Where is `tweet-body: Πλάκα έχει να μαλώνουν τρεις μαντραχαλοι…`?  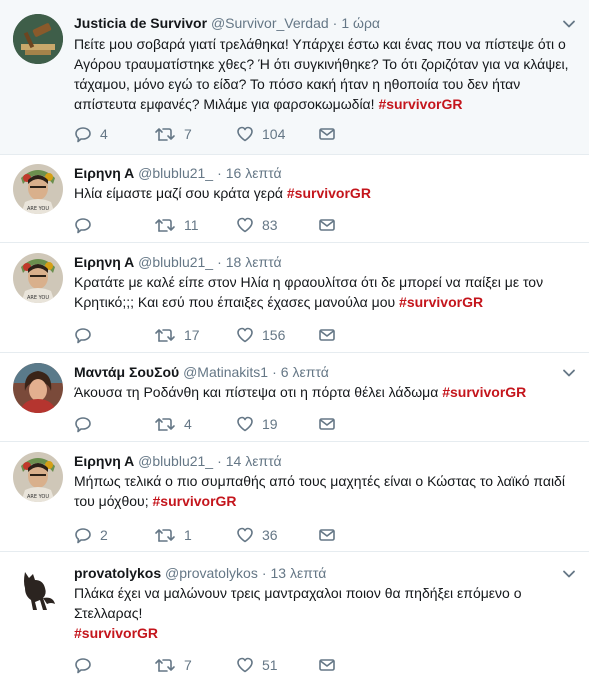 tweet-body: Πλάκα έχει να μαλώνουν τρεις μαντραχαλοι… is located at coordinates (298, 603).